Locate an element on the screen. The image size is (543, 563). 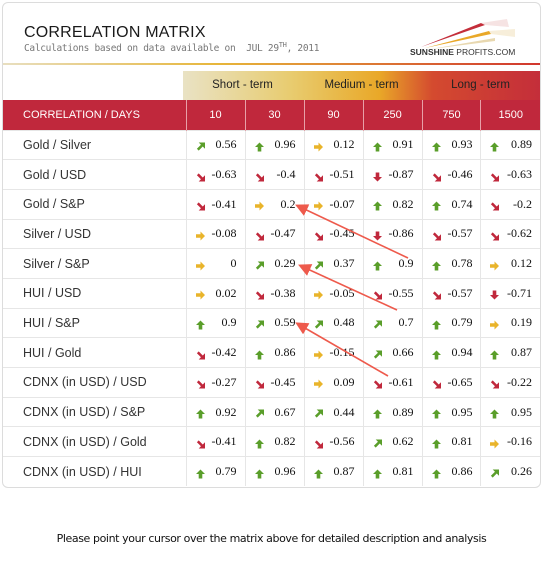
correlation-cell: -0.05 is located at coordinates (333, 293).